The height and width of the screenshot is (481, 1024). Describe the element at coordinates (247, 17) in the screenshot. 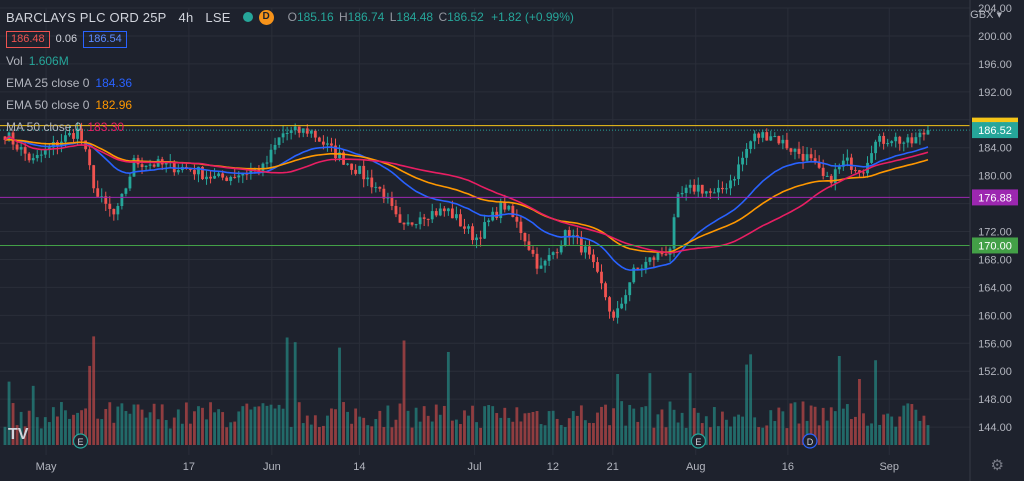

I see `market-status-dot` at that location.